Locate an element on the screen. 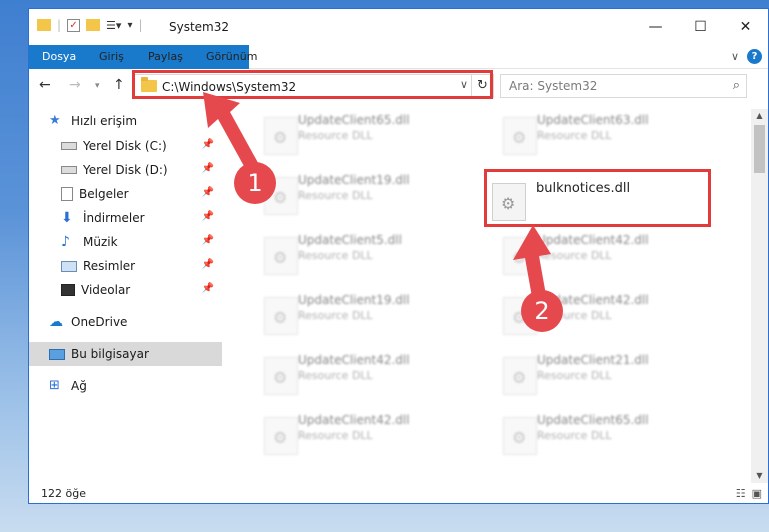 This screenshot has height=532, width=769. step-badge-2: 2 is located at coordinates (542, 311).